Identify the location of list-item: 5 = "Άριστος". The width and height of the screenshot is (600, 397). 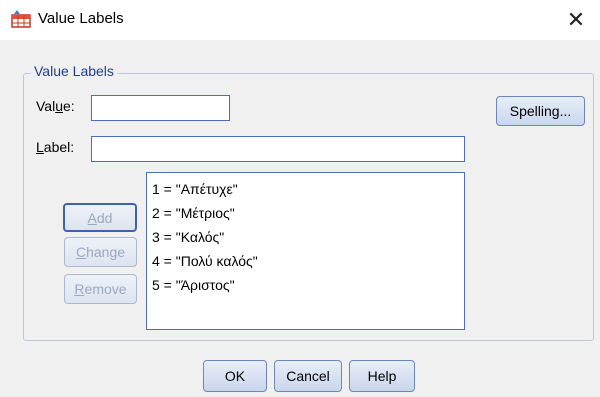
(305, 285).